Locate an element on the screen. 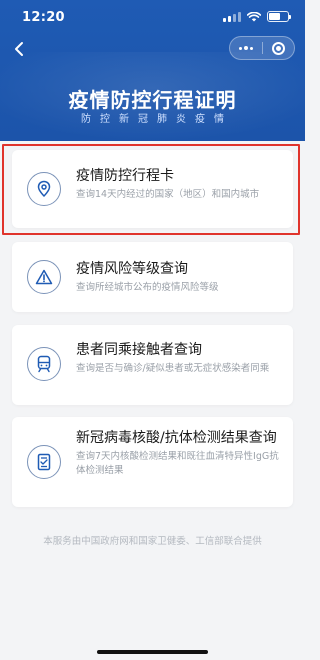 This screenshot has width=320, height=660. card-text: 疫情防控行程卡 查询14天内经过的国家（地区）和国内城市 is located at coordinates (178, 184).